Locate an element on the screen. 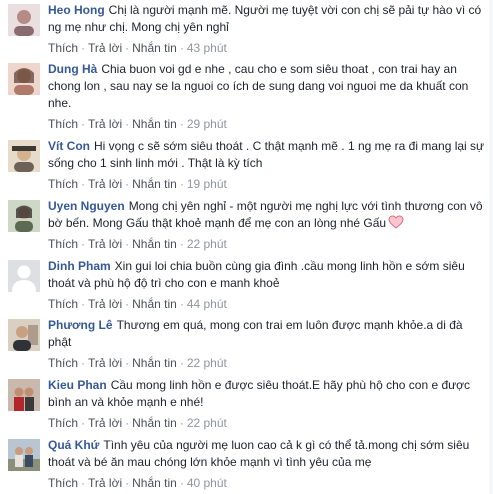 This screenshot has height=494, width=493. comment-timestamp: 19 phút is located at coordinates (207, 184).